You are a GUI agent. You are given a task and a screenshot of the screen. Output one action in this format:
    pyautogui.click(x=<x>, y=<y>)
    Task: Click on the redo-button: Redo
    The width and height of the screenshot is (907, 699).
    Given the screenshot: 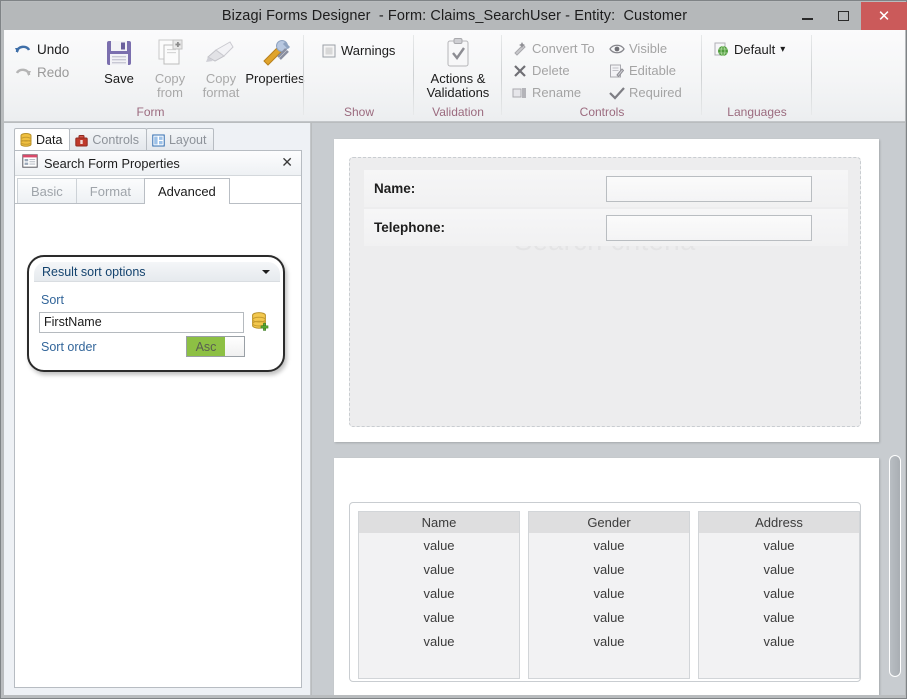 What is the action you would take?
    pyautogui.click(x=53, y=72)
    